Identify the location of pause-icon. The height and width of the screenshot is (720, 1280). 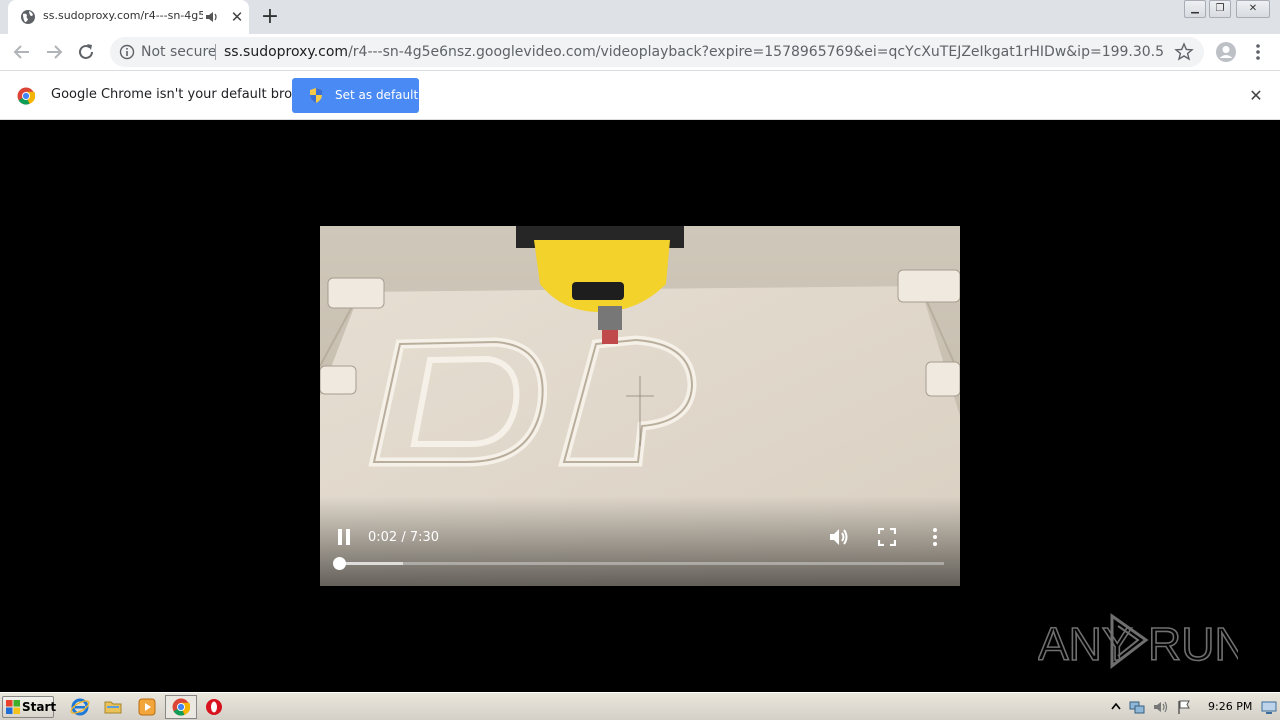
(344, 537).